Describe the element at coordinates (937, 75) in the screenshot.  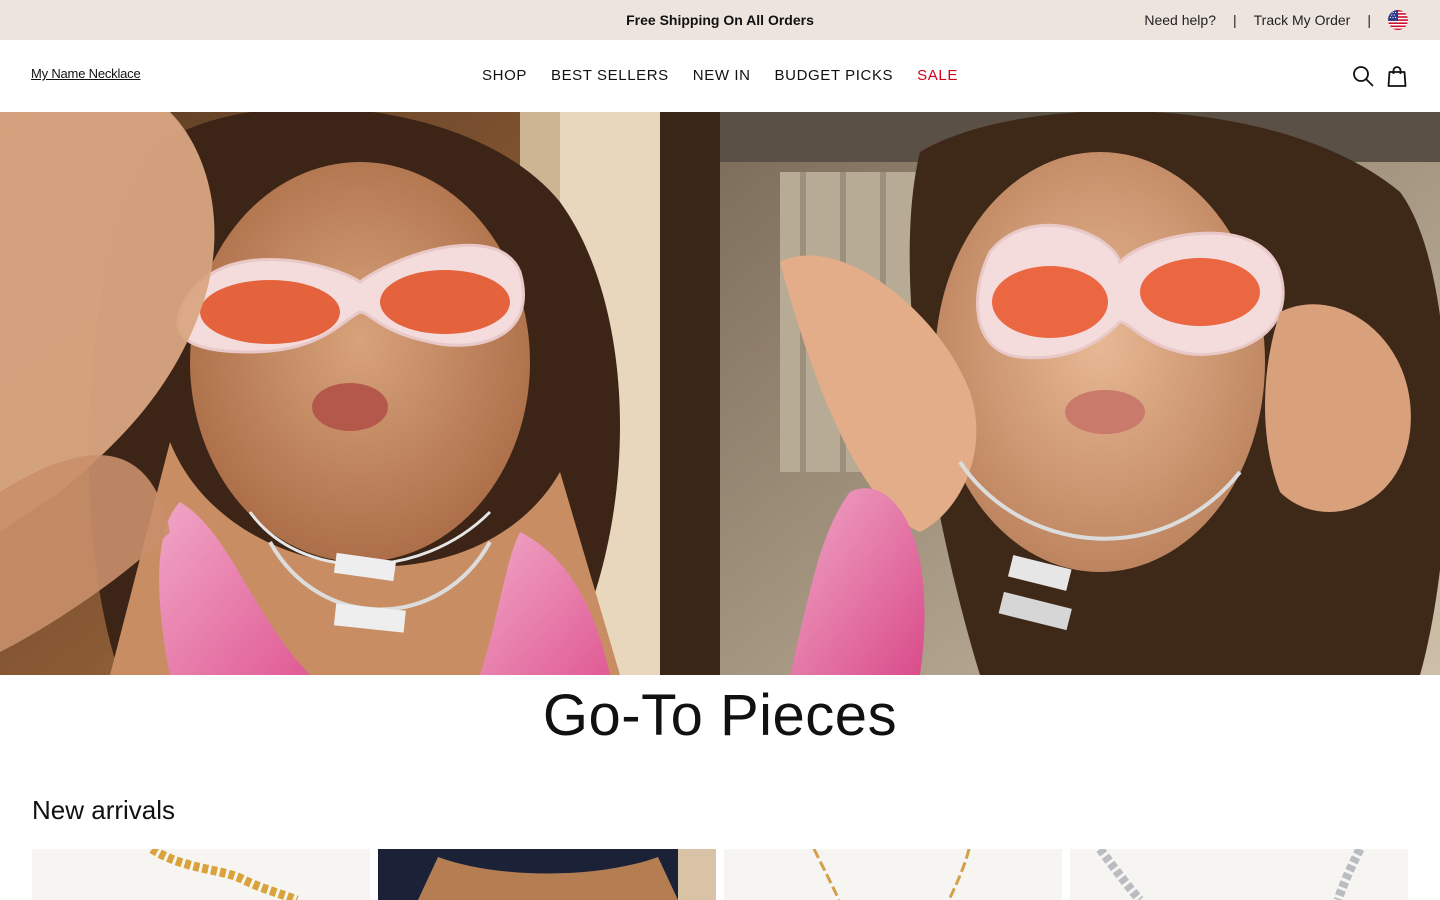
I see `nav-sale: SALE` at that location.